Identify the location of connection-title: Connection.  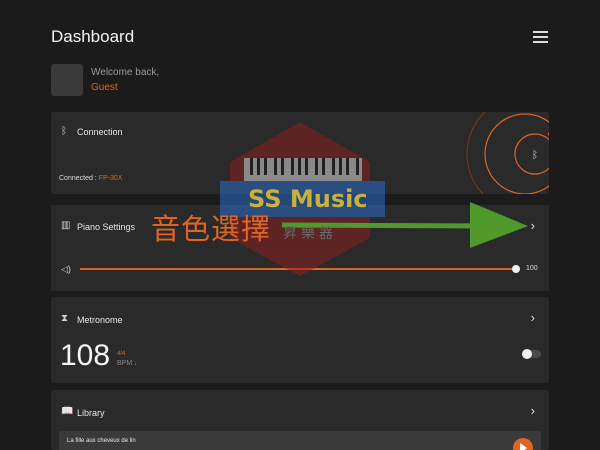
(100, 132).